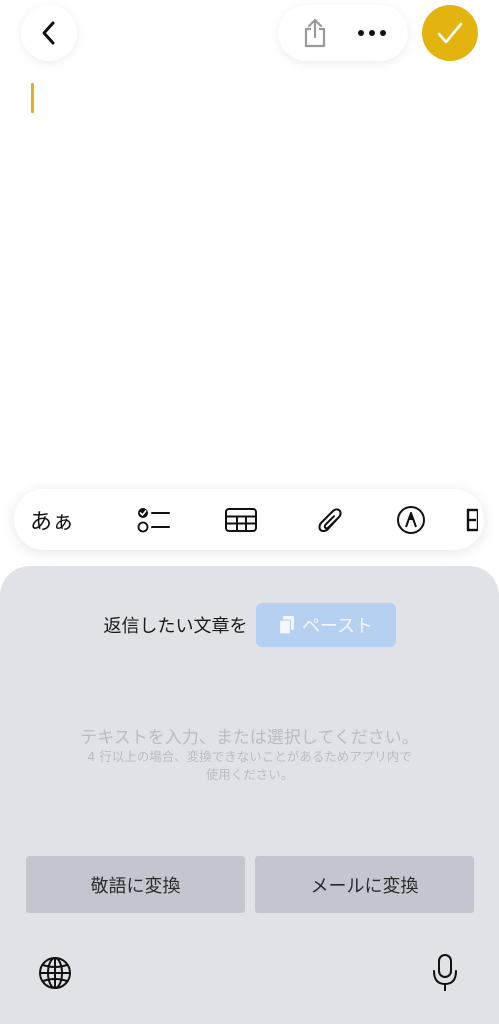 The image size is (499, 1024). Describe the element at coordinates (52, 519) in the screenshot. I see `text-style-button: あぁ` at that location.